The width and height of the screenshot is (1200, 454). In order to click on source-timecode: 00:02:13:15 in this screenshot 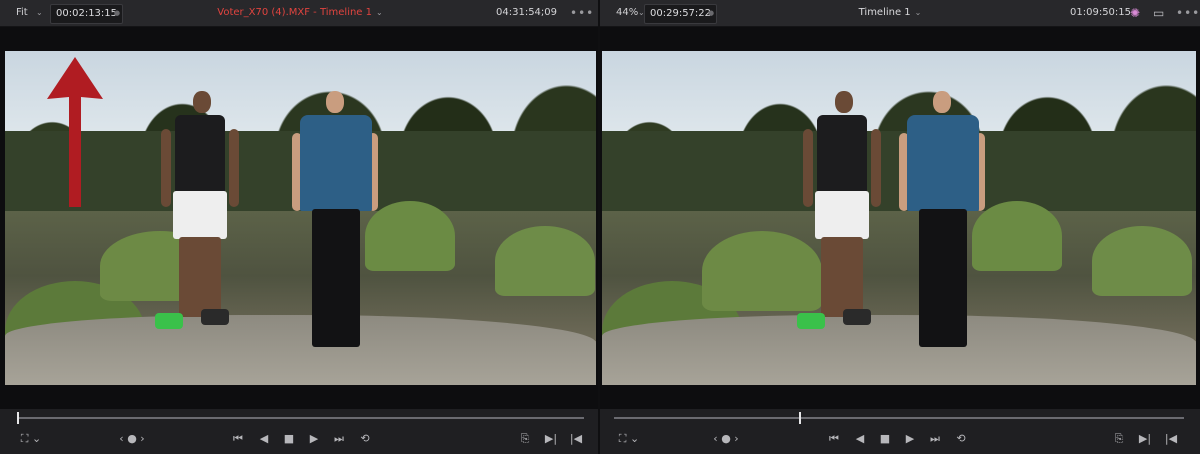, I will do `click(87, 14)`.